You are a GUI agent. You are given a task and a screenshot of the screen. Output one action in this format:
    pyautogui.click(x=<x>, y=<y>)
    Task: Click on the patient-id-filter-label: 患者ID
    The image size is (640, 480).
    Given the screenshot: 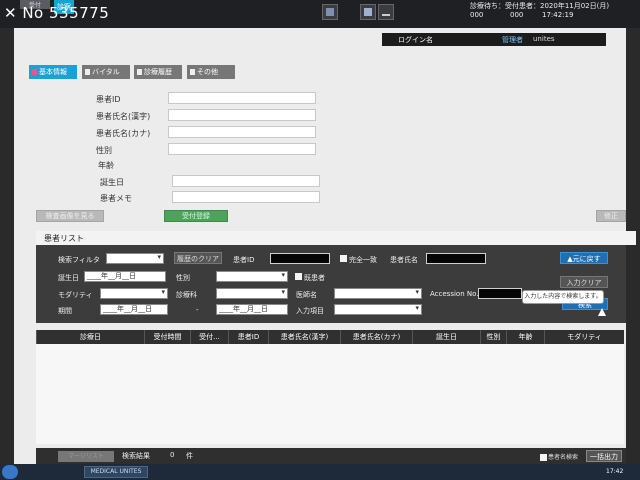 What is the action you would take?
    pyautogui.click(x=244, y=260)
    